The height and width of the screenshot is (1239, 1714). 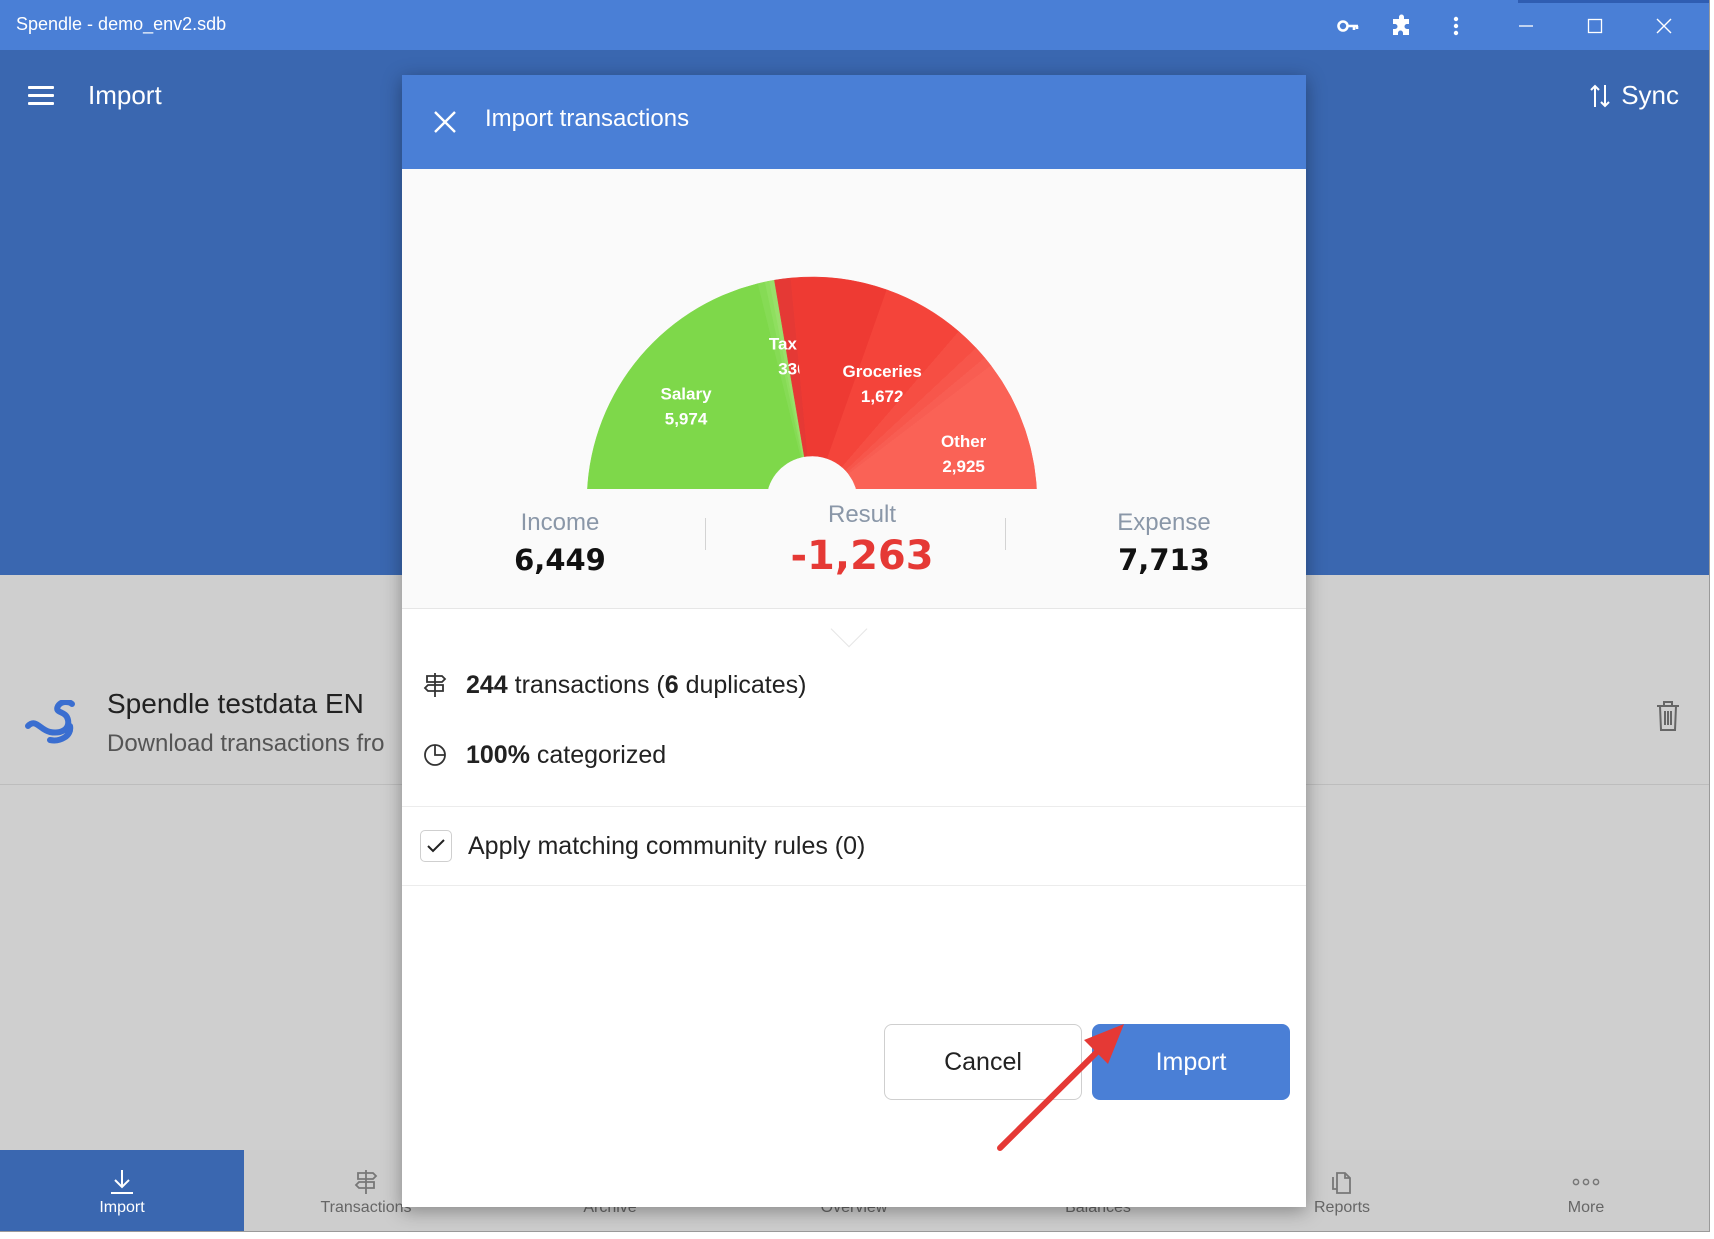 I want to click on nav-more-label: More, so click(x=1586, y=1207).